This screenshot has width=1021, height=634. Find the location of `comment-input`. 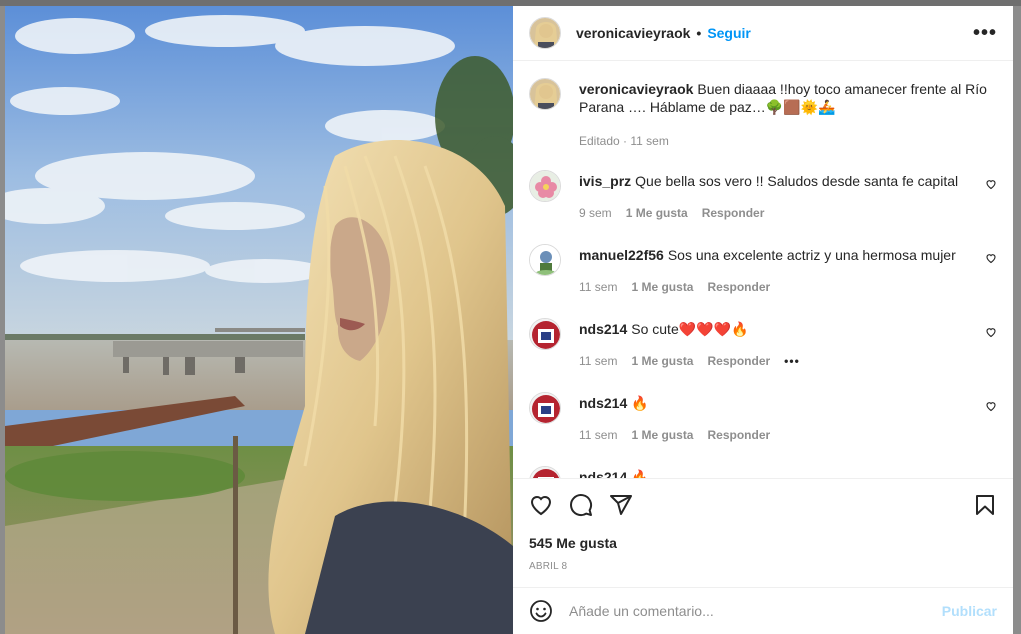

comment-input is located at coordinates (755, 611).